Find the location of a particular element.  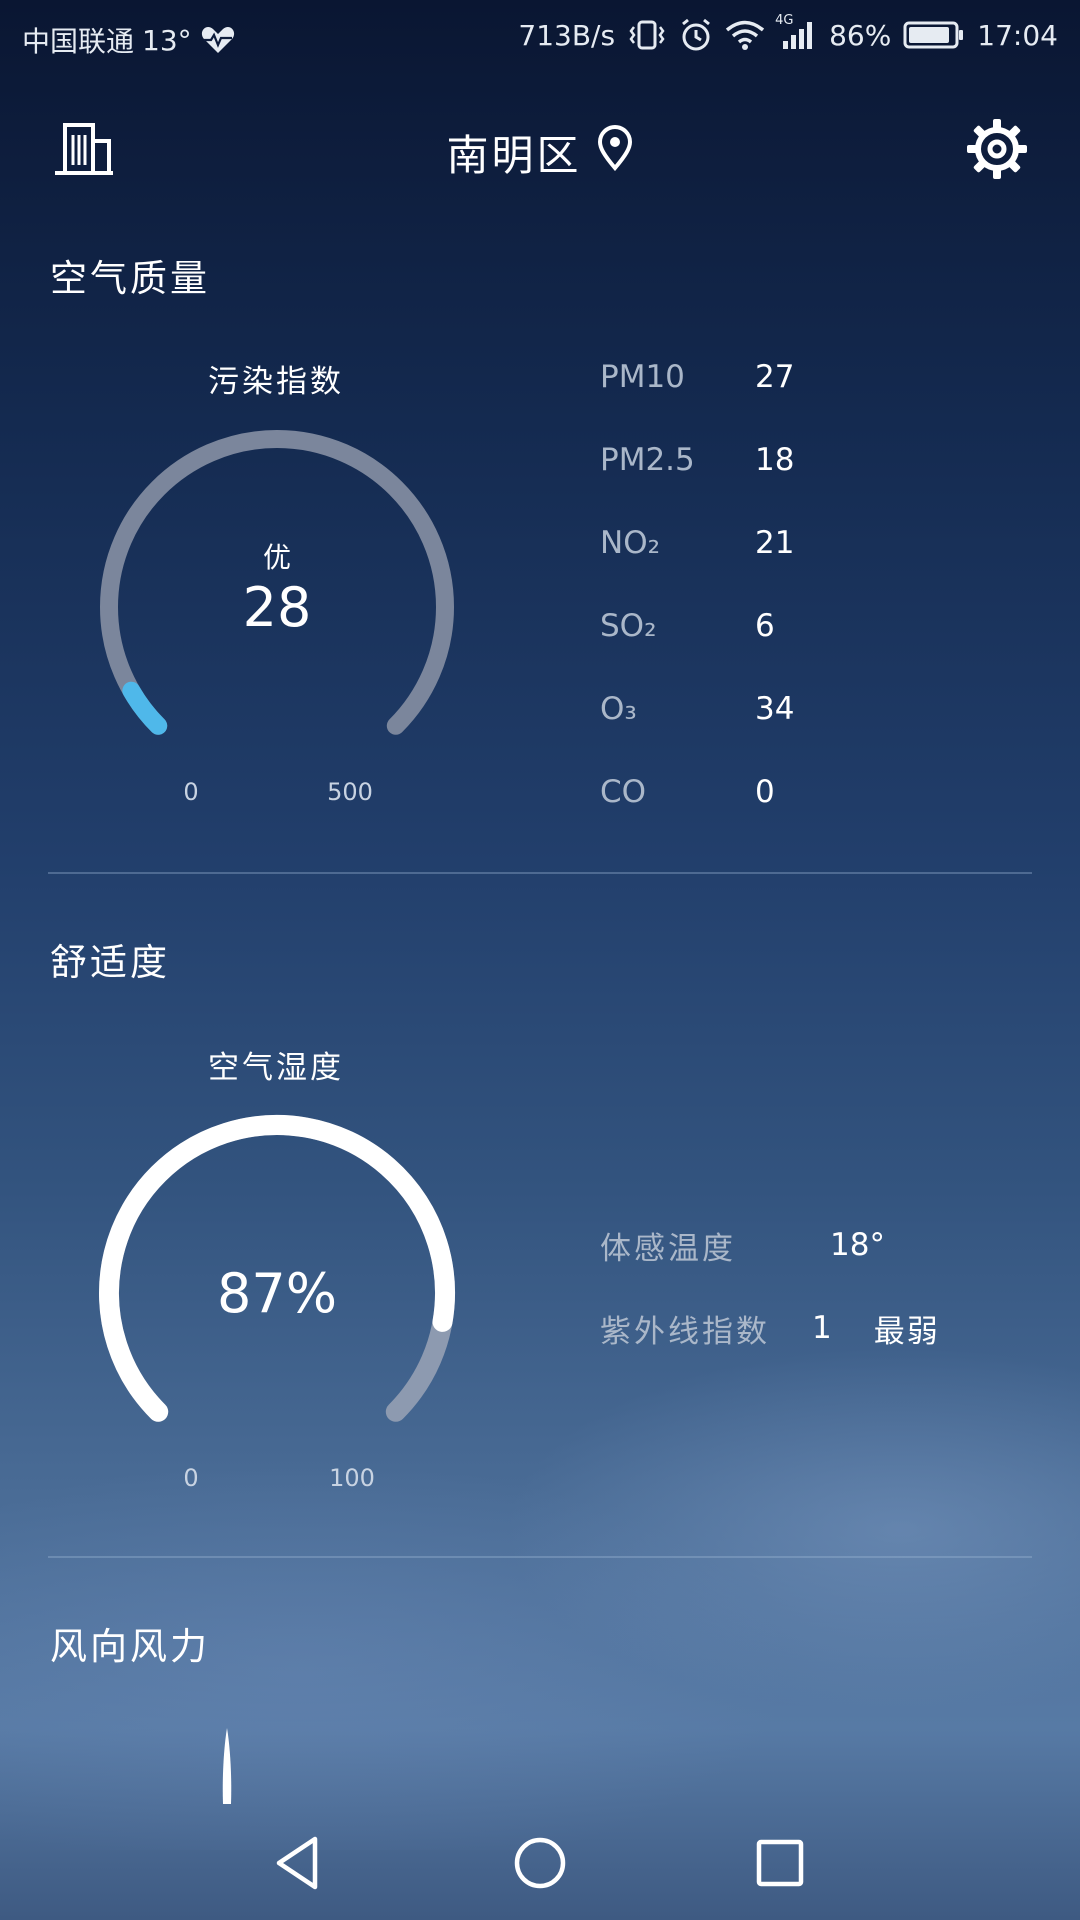

clock-time: 17:04 is located at coordinates (1017, 35).